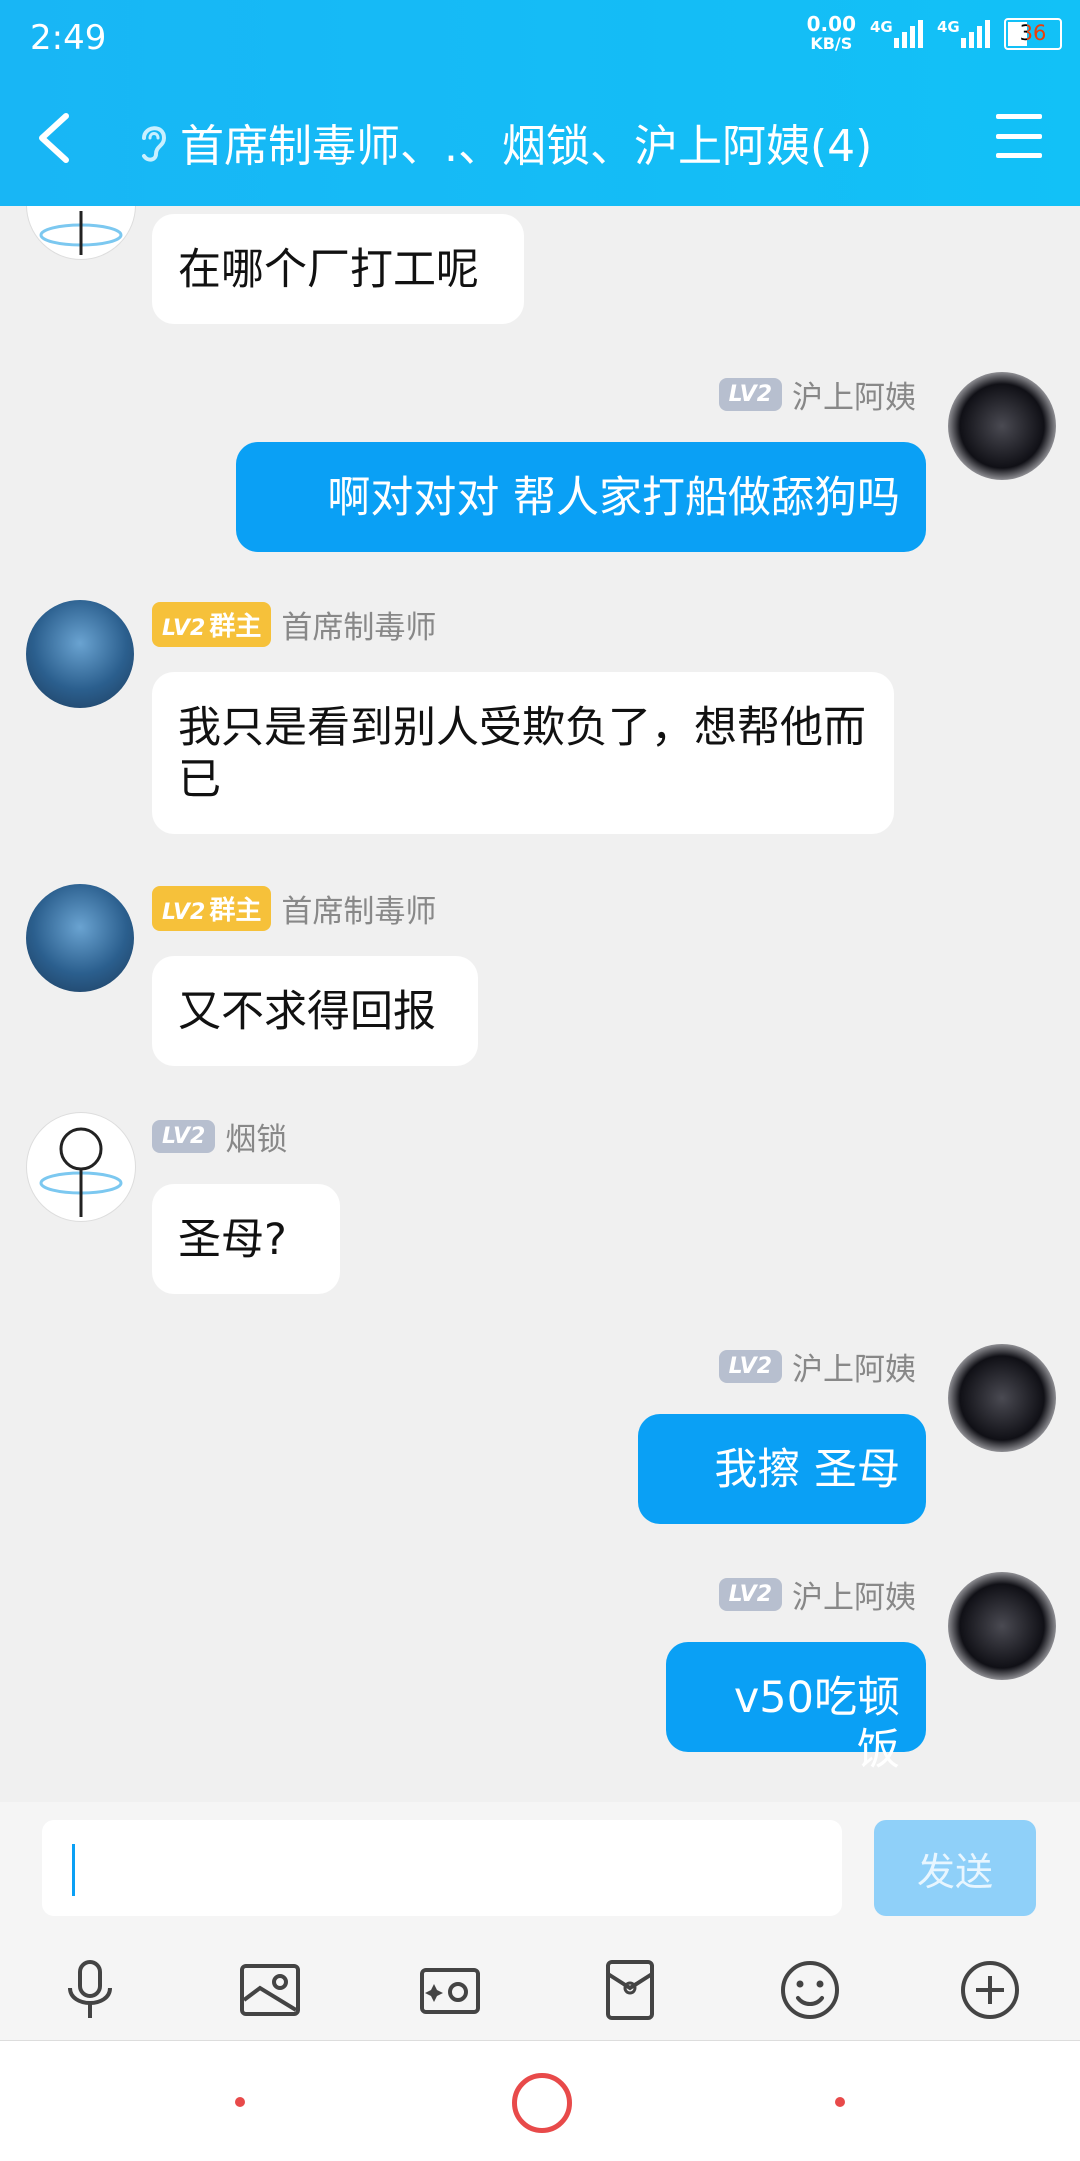 This screenshot has height=2161, width=1080. What do you see at coordinates (523, 753) in the screenshot?
I see `message-bubble: 我只是看到别人受欺负了，想帮他而已` at bounding box center [523, 753].